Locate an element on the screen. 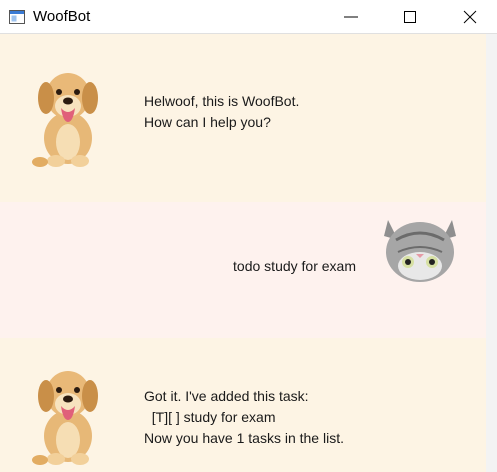  window-title: WoofBot is located at coordinates (62, 16).